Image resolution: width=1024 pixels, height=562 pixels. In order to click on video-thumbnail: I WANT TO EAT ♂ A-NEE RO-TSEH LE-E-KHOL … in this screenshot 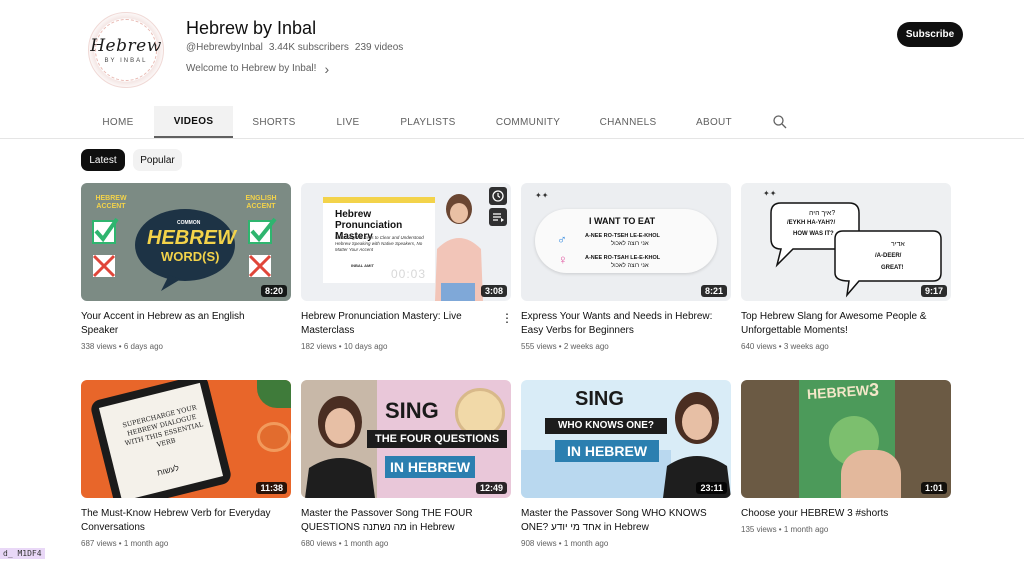, I will do `click(626, 242)`.